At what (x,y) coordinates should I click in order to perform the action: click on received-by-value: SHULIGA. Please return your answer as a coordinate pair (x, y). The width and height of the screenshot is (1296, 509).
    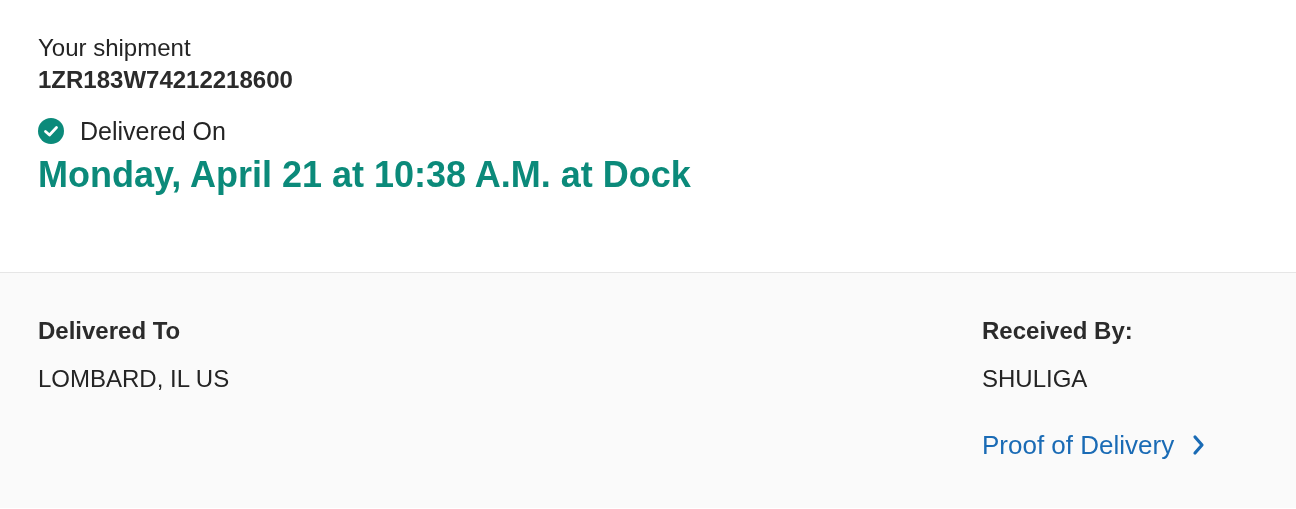
    Looking at the image, I should click on (1035, 379).